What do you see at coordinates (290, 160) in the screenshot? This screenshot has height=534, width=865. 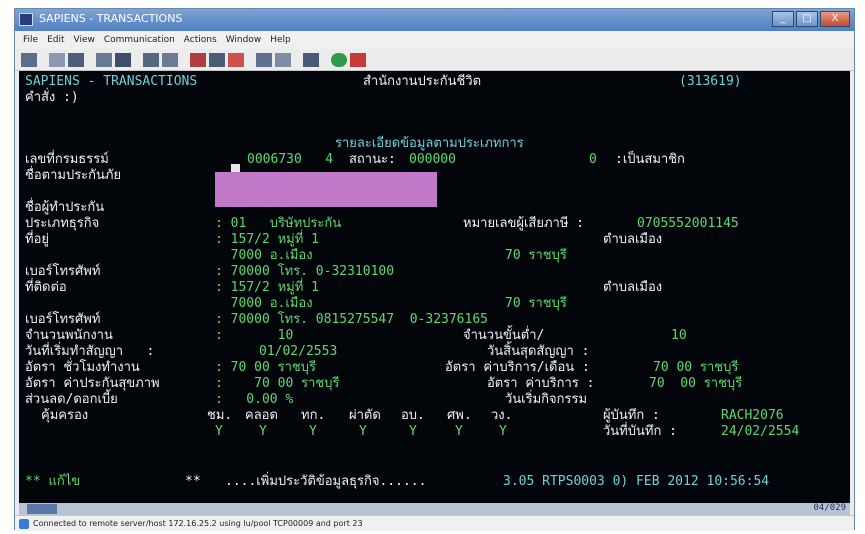 I see `policy-no-value: 0006730 4` at bounding box center [290, 160].